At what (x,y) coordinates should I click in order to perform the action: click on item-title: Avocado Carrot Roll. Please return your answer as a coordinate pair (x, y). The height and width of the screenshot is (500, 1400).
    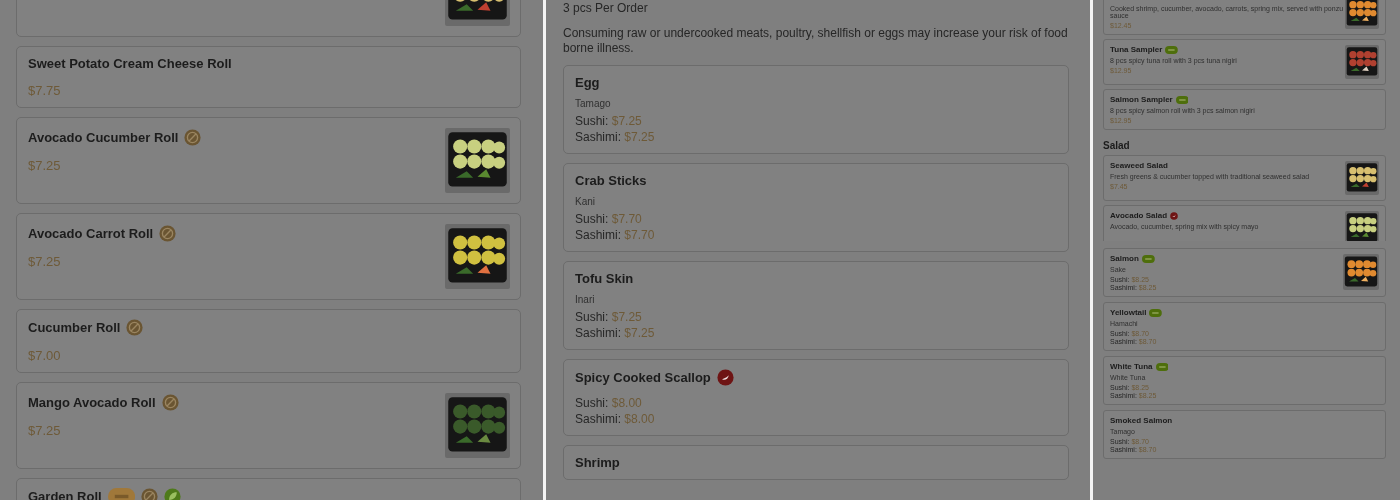
    Looking at the image, I should click on (91, 233).